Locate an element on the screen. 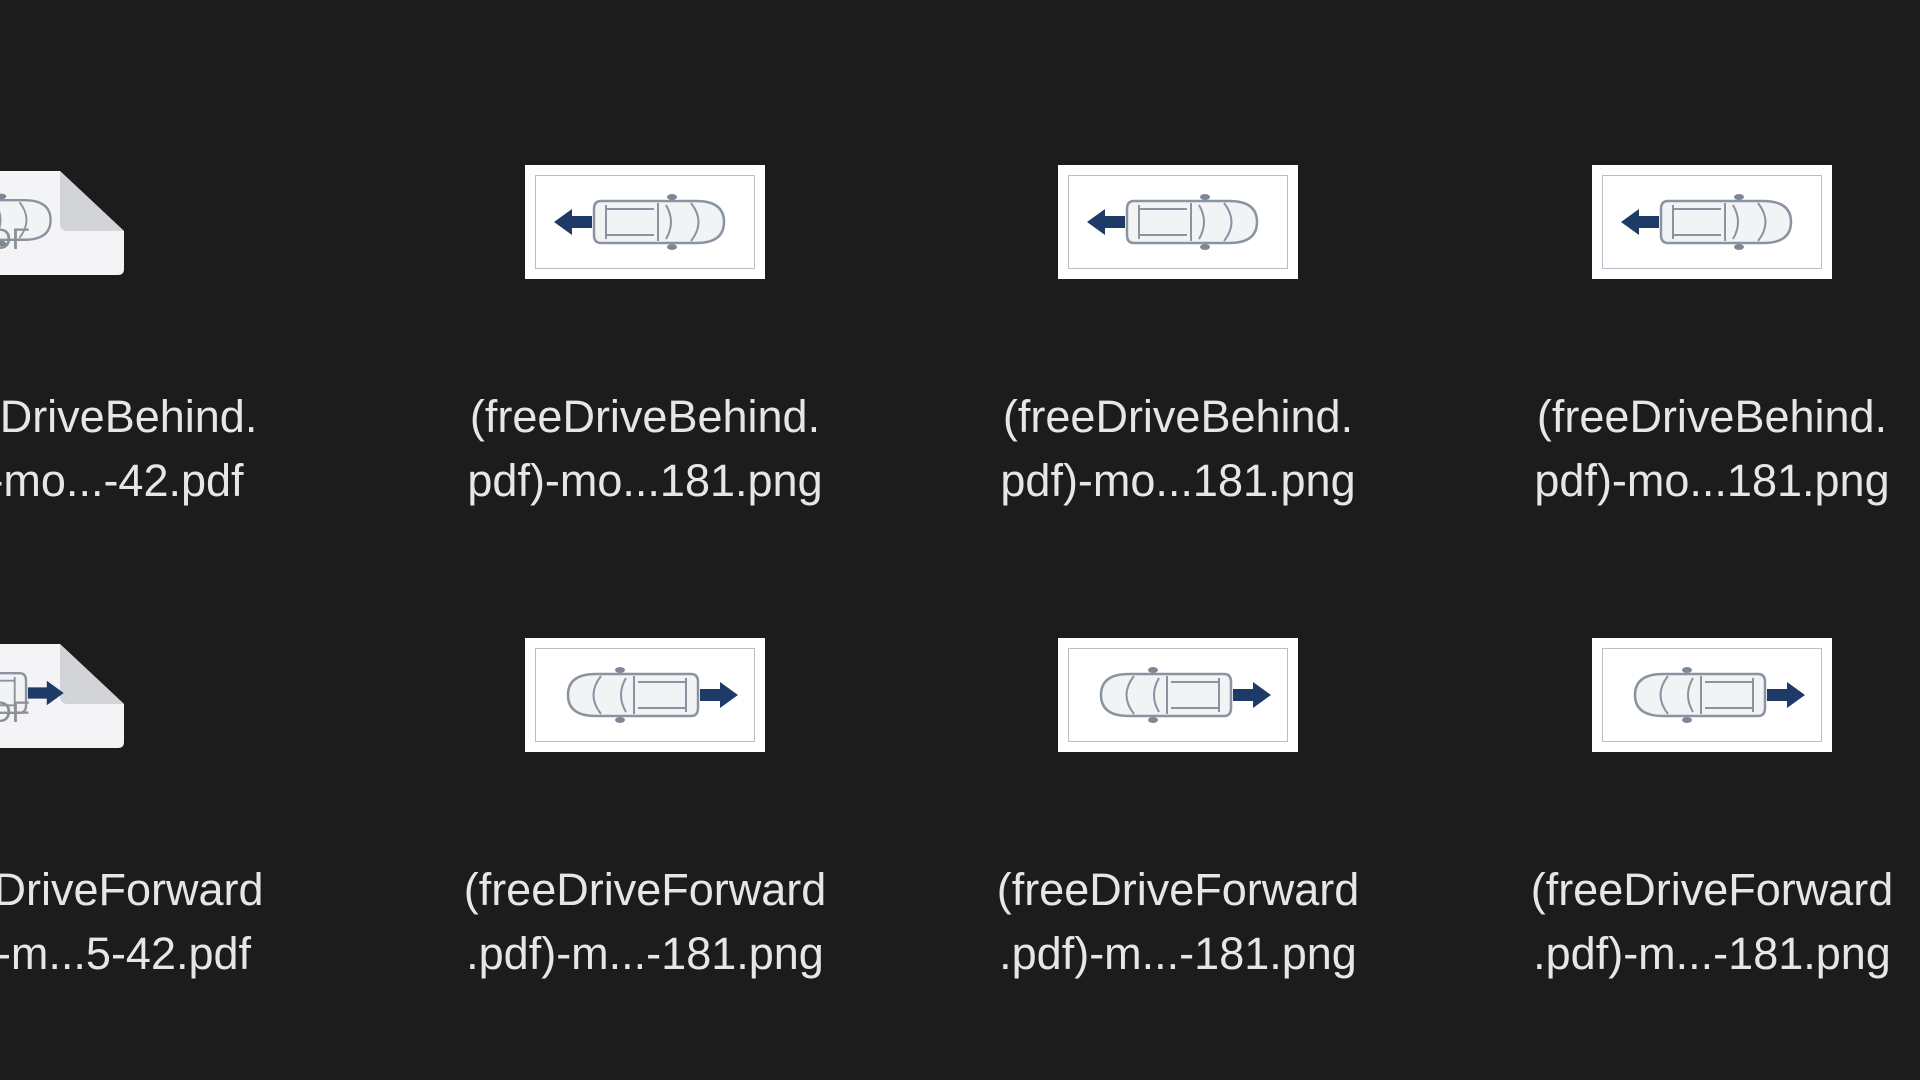  file-name-line-2: )-m...5-42.pdf is located at coordinates (126, 953).